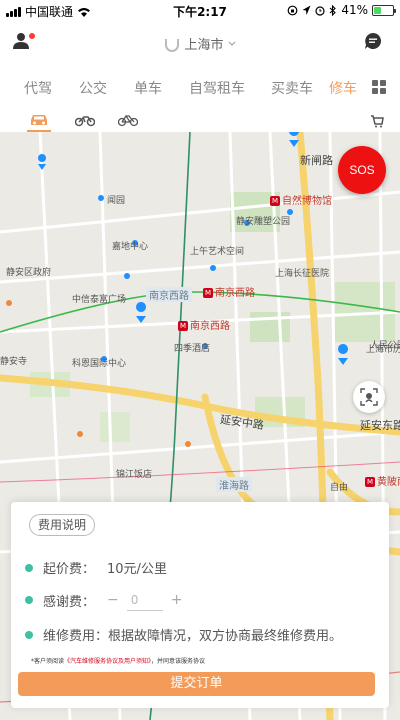 Image resolution: width=400 pixels, height=720 pixels. I want to click on tip-stepper: − 0 +, so click(144, 600).